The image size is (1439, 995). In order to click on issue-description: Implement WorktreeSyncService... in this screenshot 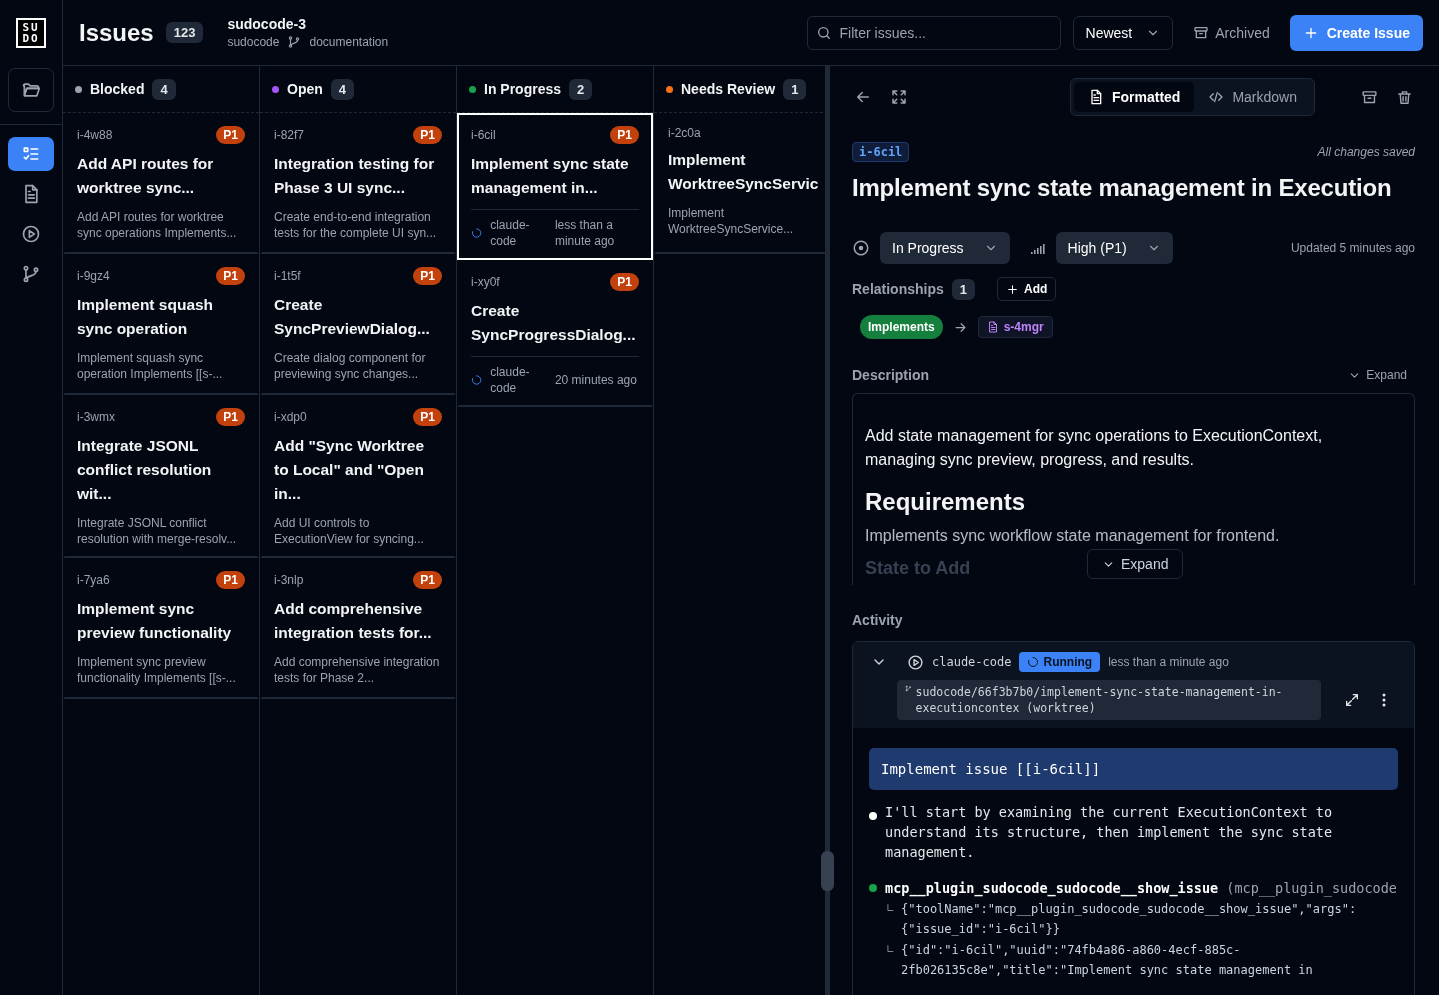, I will do `click(731, 221)`.